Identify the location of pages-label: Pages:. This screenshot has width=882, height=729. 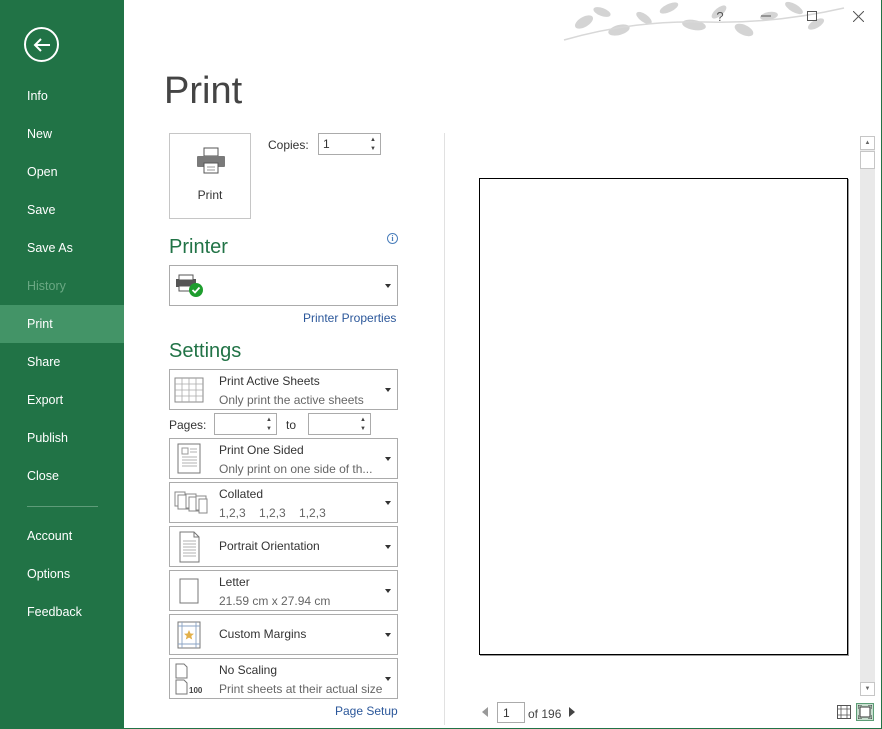
(188, 425).